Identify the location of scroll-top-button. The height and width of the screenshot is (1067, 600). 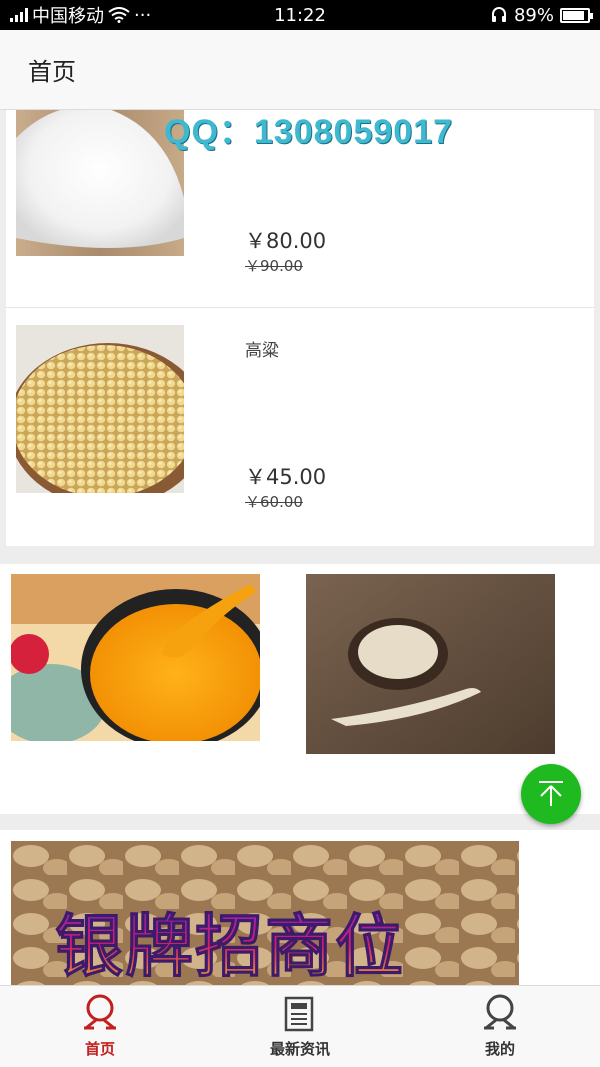
(551, 794).